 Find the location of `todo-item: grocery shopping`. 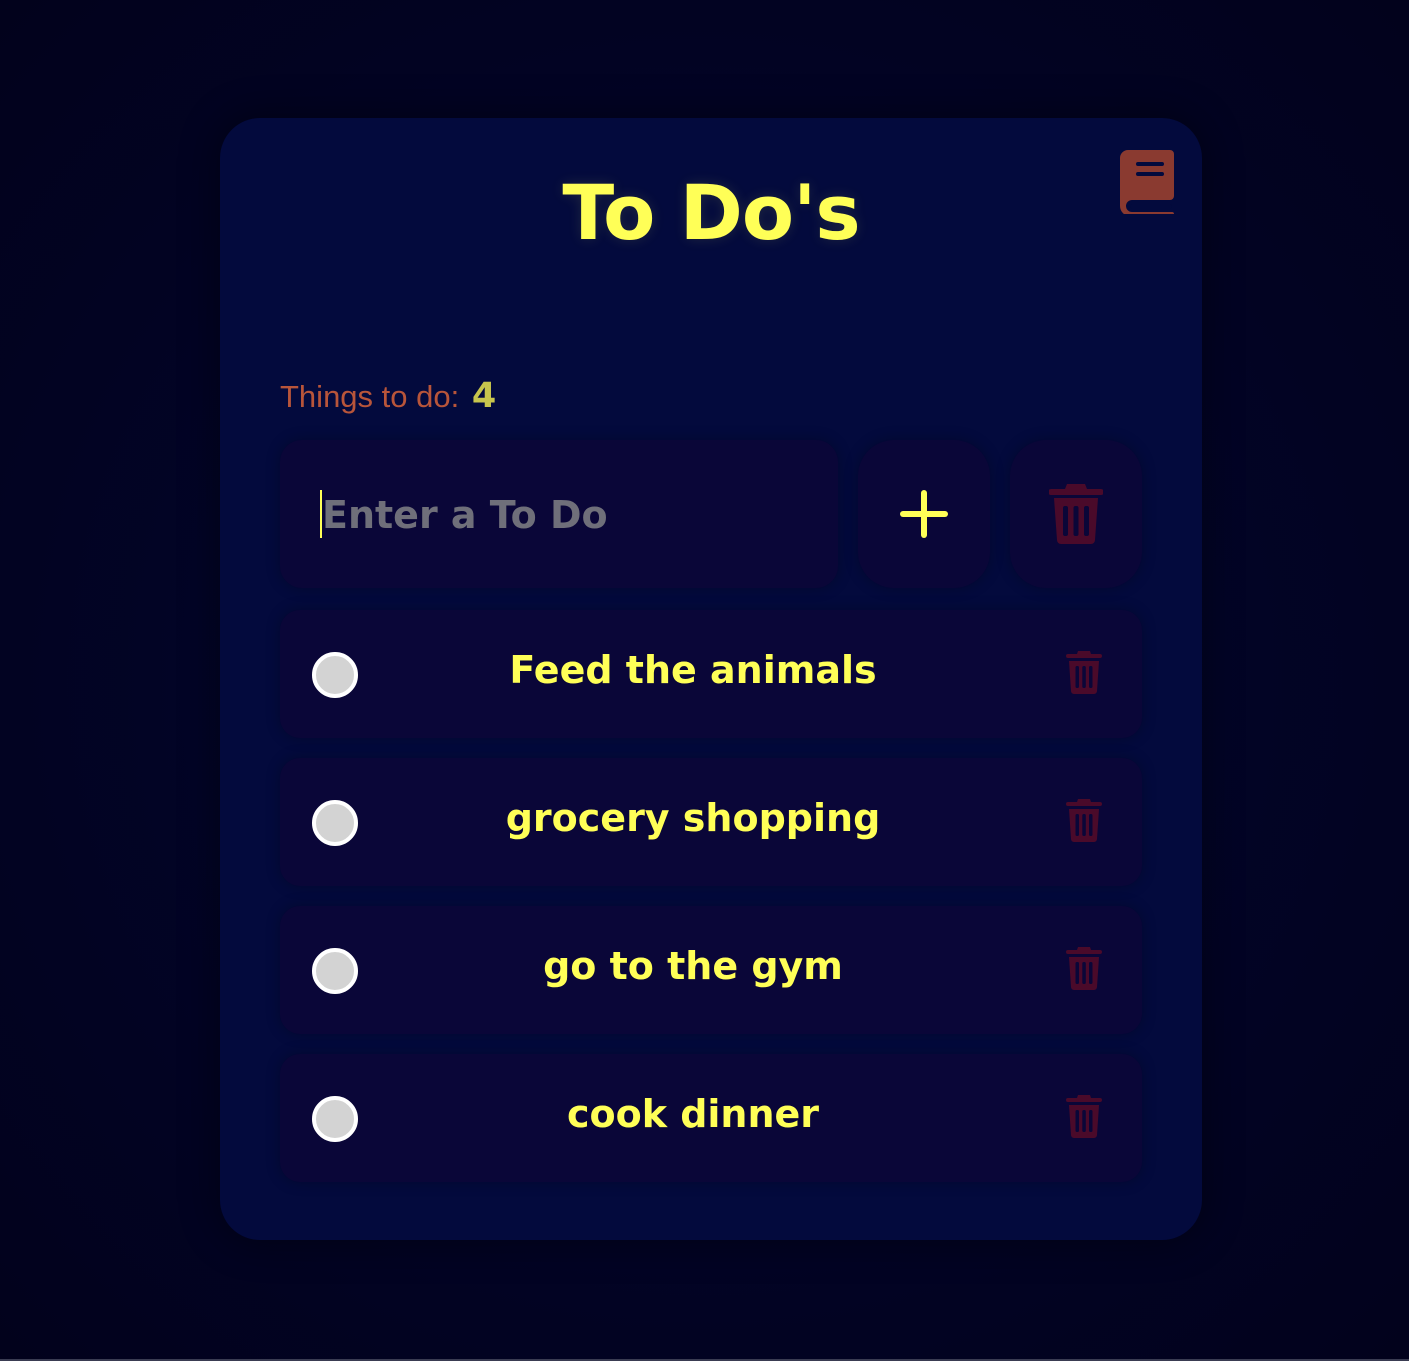

todo-item: grocery shopping is located at coordinates (711, 822).